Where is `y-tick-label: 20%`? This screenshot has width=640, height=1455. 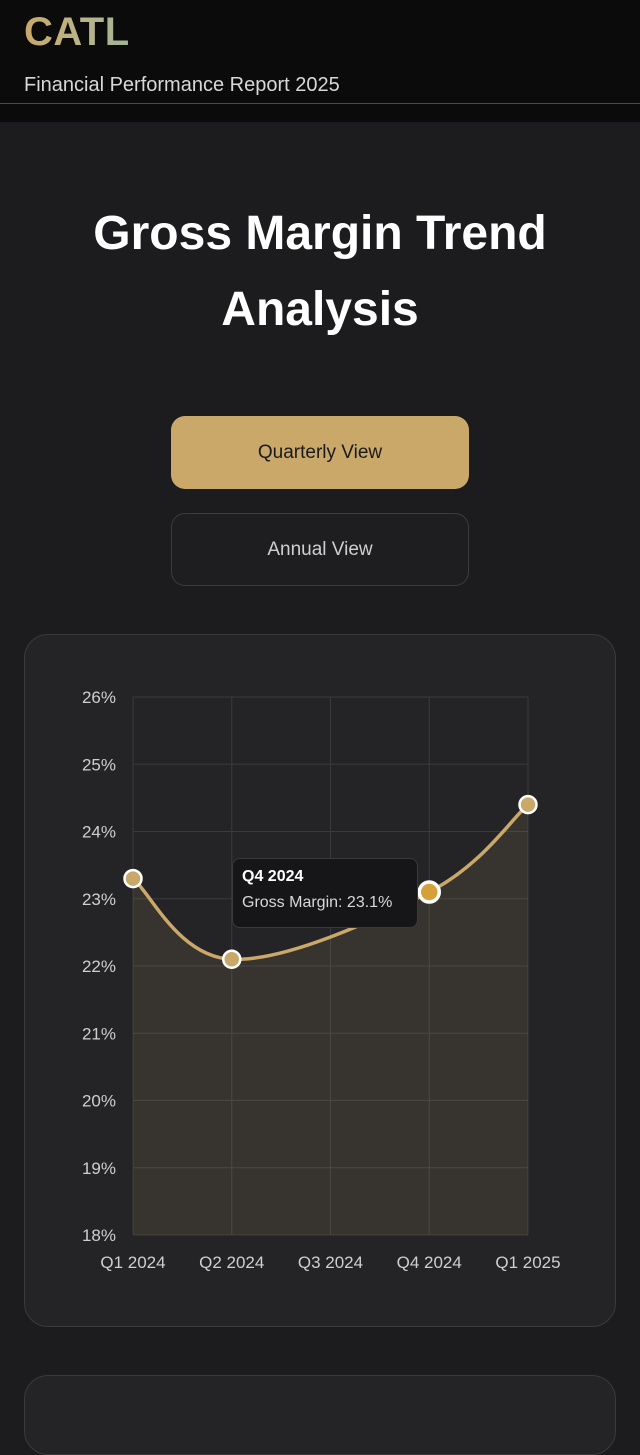
y-tick-label: 20% is located at coordinates (99, 1101).